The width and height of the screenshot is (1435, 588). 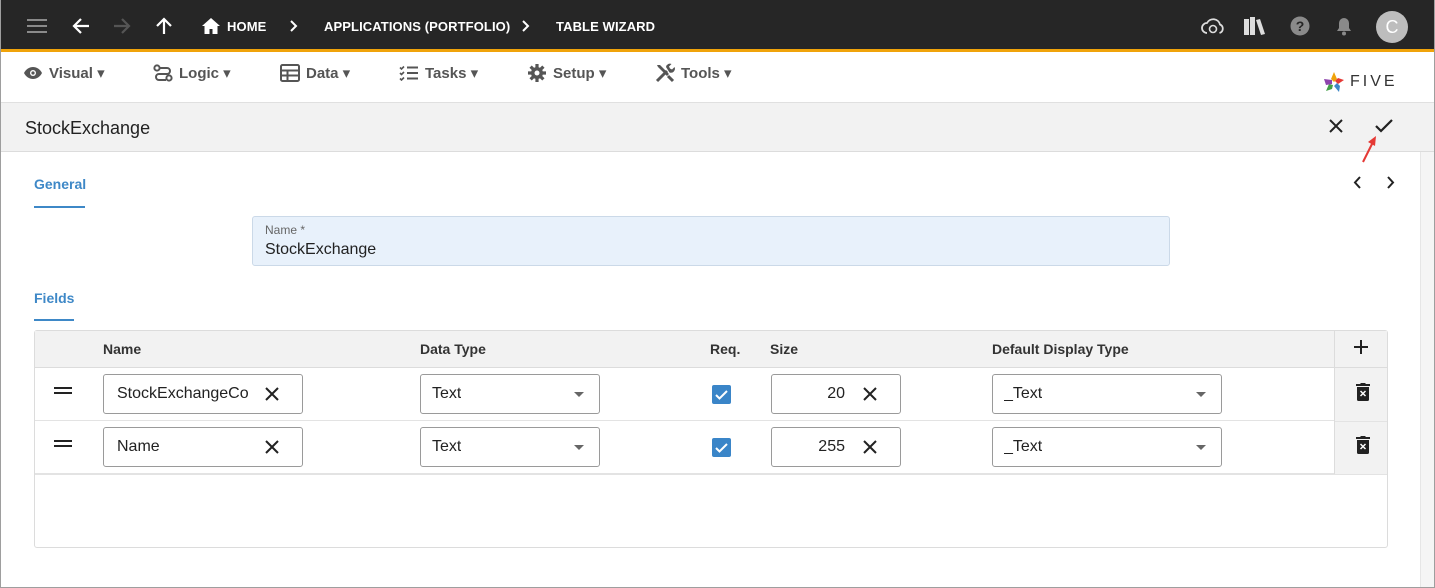 I want to click on menu-tasks: Tasks ▾, so click(x=438, y=73).